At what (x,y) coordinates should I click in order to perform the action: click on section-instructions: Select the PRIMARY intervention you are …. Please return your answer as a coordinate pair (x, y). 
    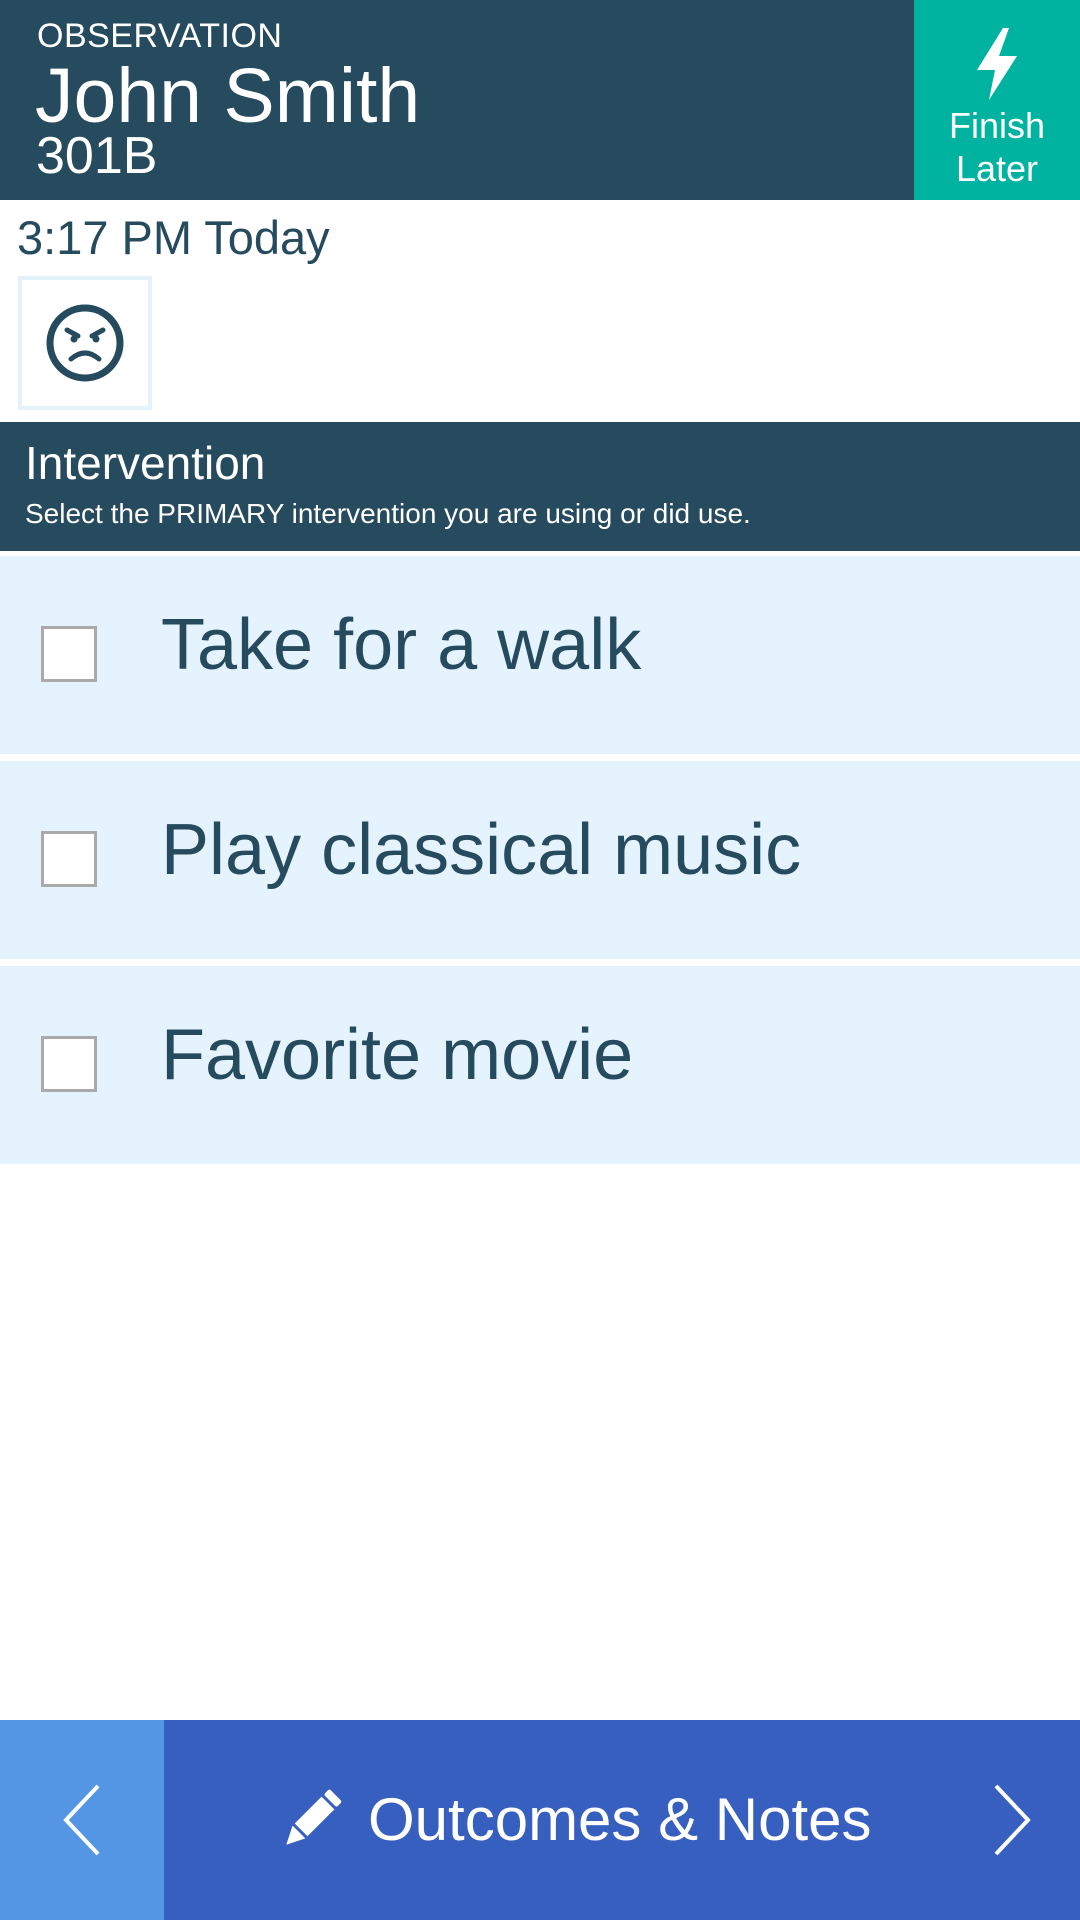
    Looking at the image, I should click on (388, 513).